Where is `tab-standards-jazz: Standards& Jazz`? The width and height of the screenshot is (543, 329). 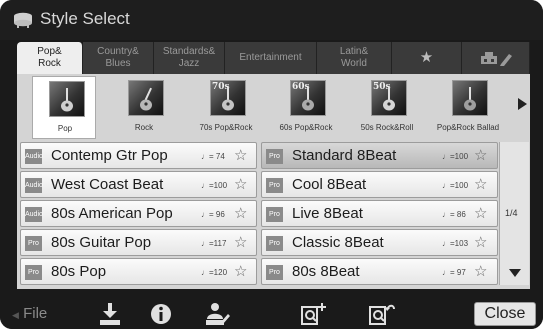
tab-standards-jazz: Standards& Jazz is located at coordinates (189, 58).